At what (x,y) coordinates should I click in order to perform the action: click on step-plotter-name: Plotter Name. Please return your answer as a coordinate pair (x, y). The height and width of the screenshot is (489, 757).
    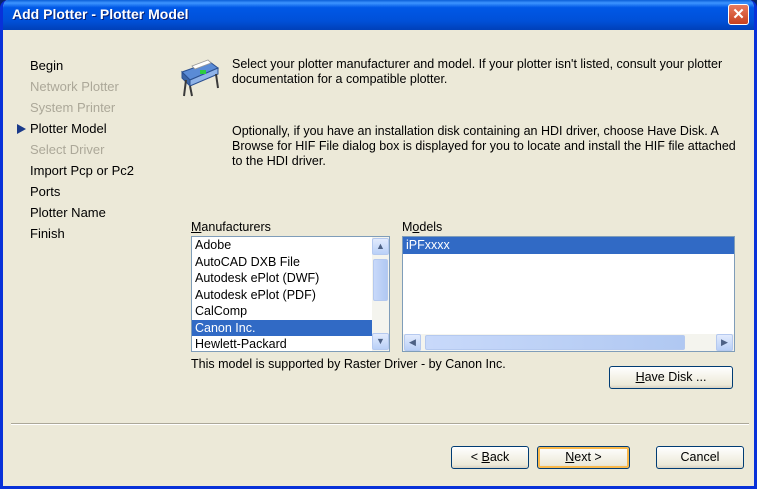
    Looking at the image, I should click on (82, 212).